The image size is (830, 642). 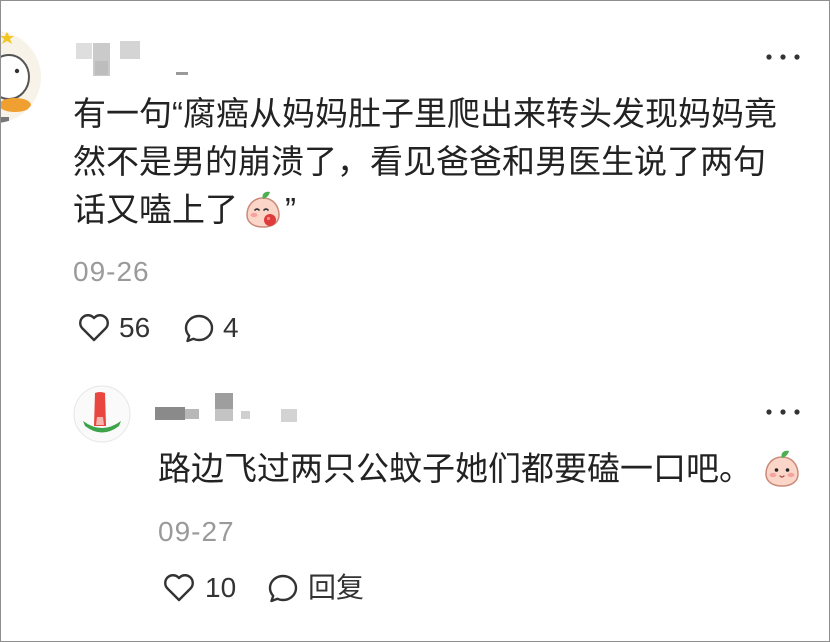 What do you see at coordinates (221, 587) in the screenshot?
I see `like-count: 10` at bounding box center [221, 587].